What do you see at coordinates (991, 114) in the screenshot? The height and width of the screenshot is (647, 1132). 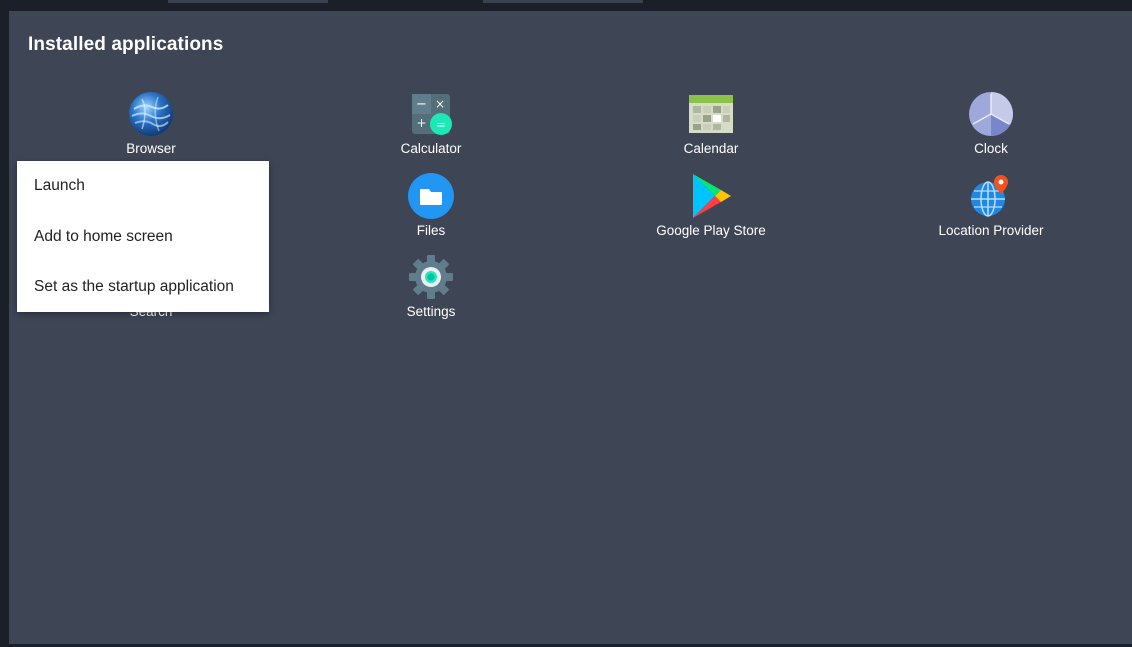 I see `clock-icon` at bounding box center [991, 114].